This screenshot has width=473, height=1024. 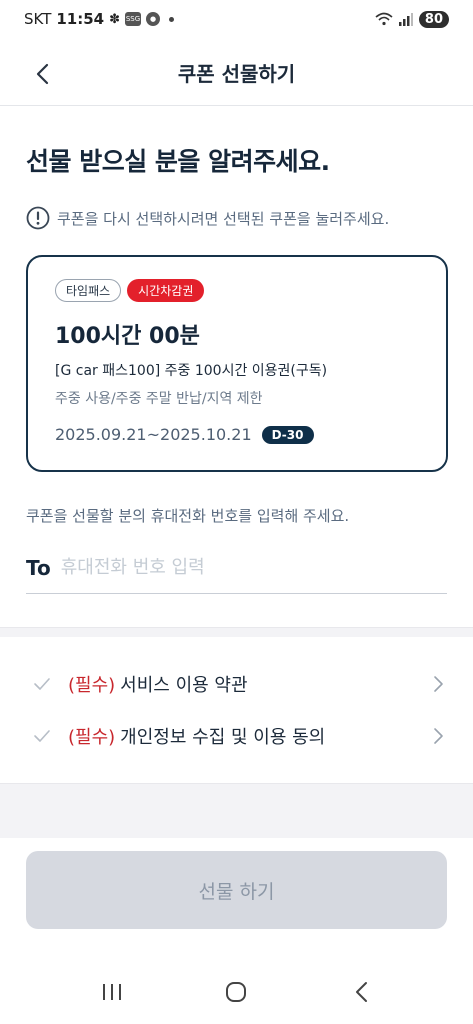 What do you see at coordinates (184, 685) in the screenshot?
I see `terms-title: 서비스 이용 약관` at bounding box center [184, 685].